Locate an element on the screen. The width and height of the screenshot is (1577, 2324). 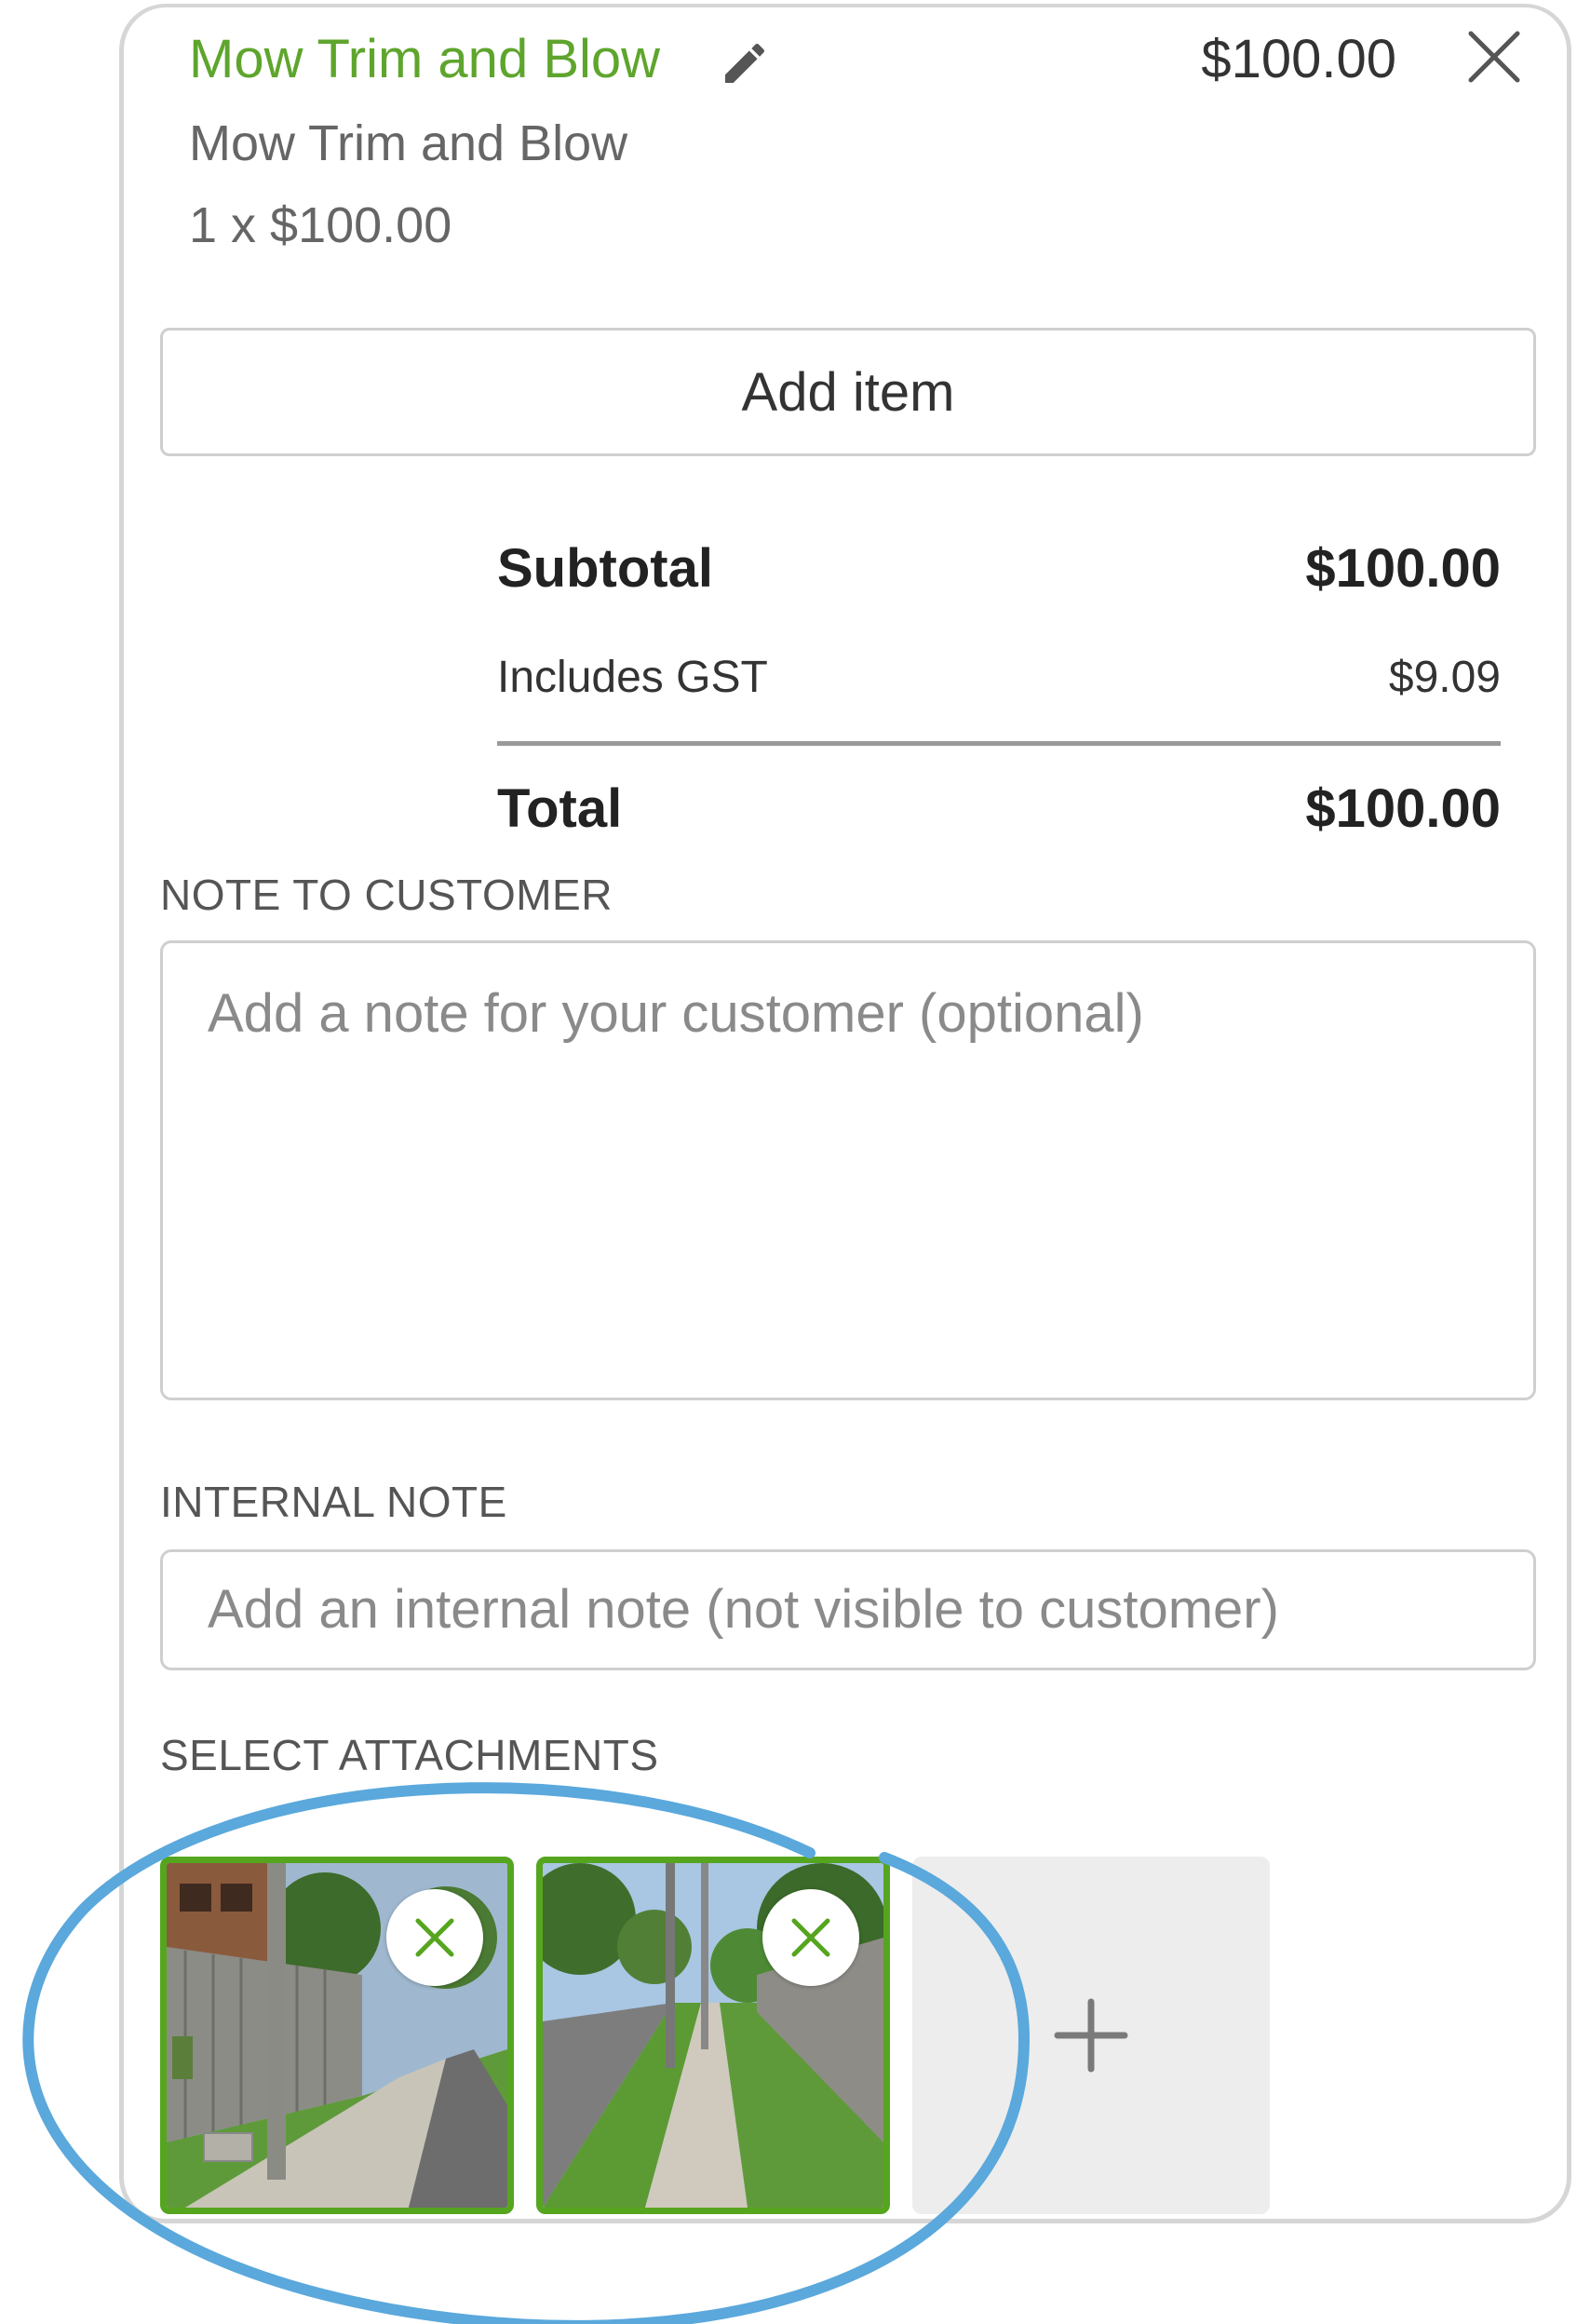
subtotal-value: $100.00 is located at coordinates (1403, 569).